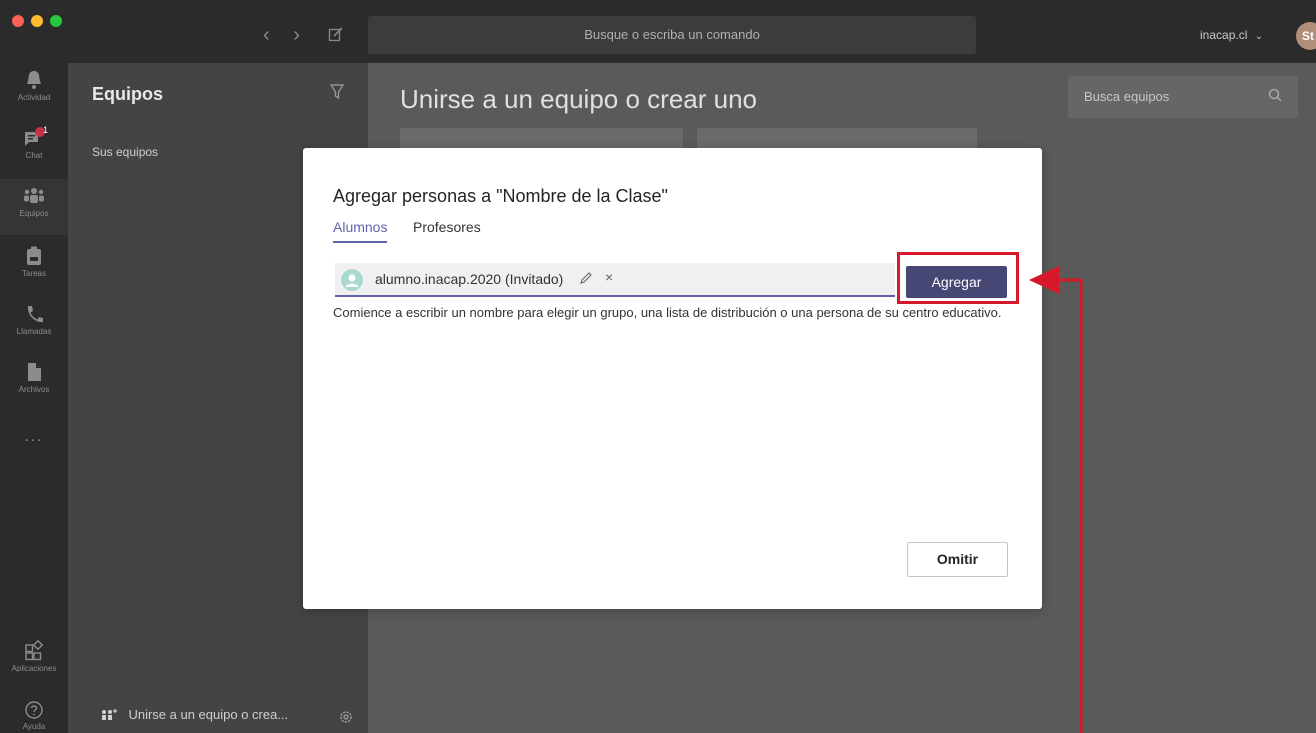 The image size is (1316, 733). I want to click on your-teams-section-label: Sus equipos, so click(125, 152).